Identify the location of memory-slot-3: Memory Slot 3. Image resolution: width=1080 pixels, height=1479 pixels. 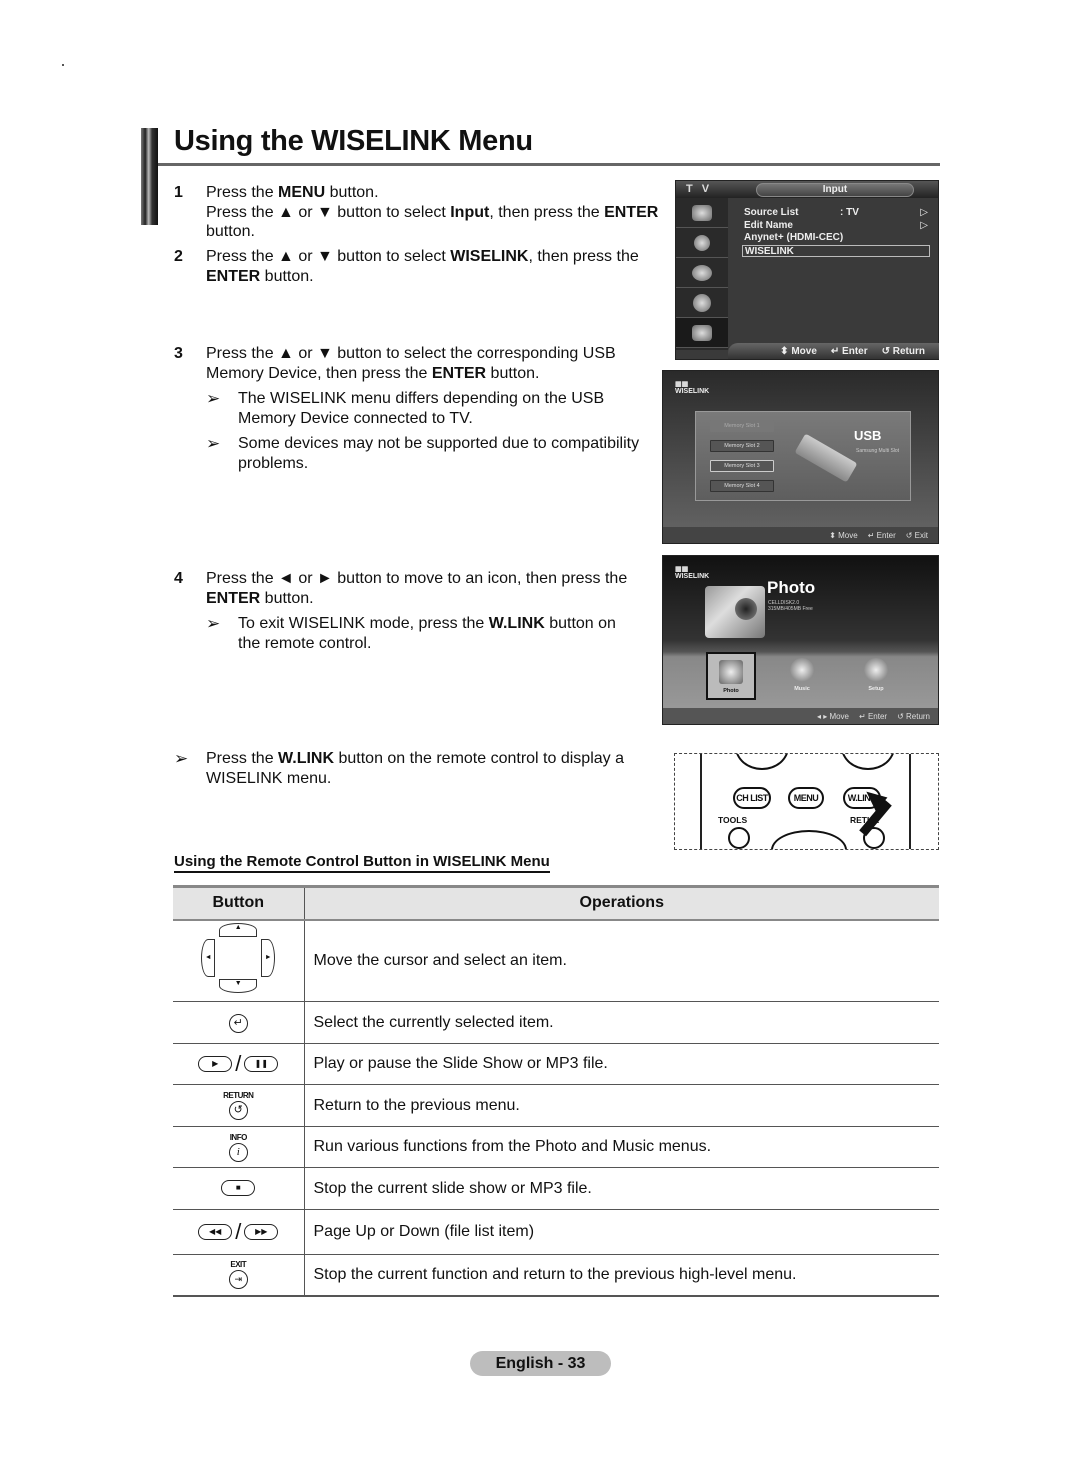
(742, 466).